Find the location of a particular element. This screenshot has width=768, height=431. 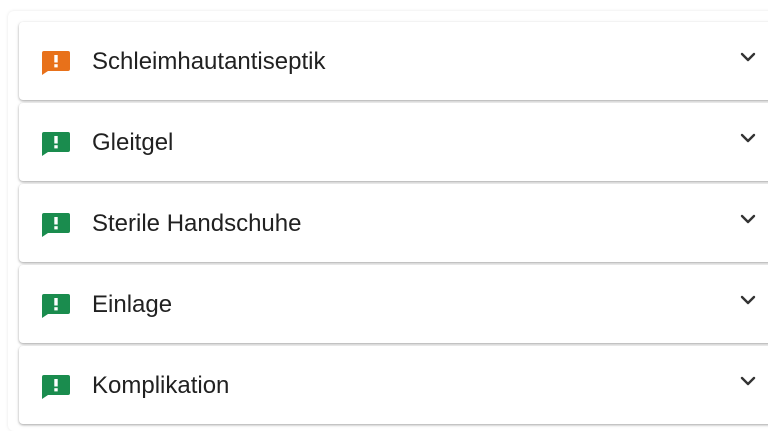

feedback-warning-icon is located at coordinates (56, 63).